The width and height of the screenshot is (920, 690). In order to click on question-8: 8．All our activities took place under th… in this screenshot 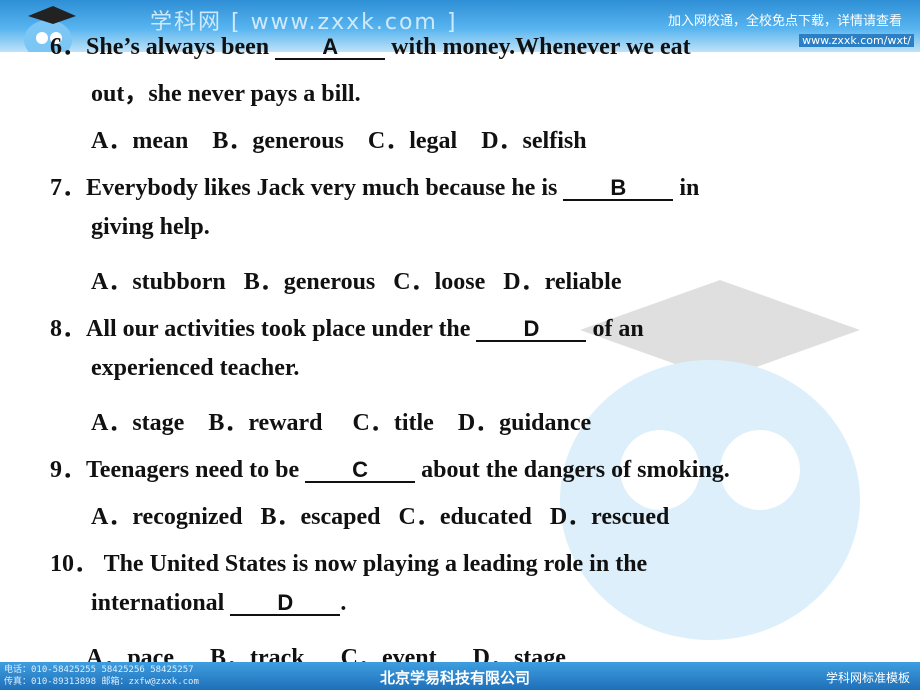, I will do `click(347, 325)`.